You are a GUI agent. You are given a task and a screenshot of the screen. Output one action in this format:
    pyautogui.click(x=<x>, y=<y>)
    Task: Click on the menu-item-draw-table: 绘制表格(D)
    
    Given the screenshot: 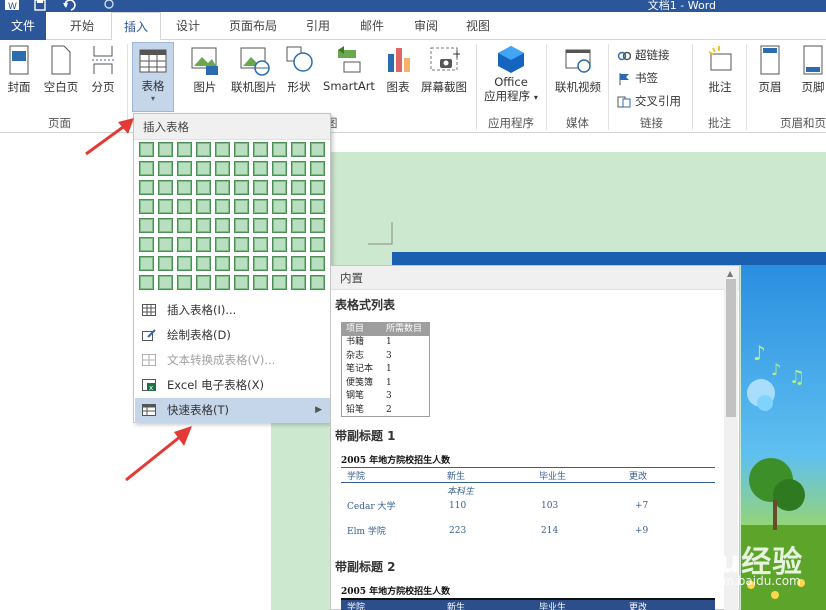 What is the action you would take?
    pyautogui.click(x=232, y=335)
    